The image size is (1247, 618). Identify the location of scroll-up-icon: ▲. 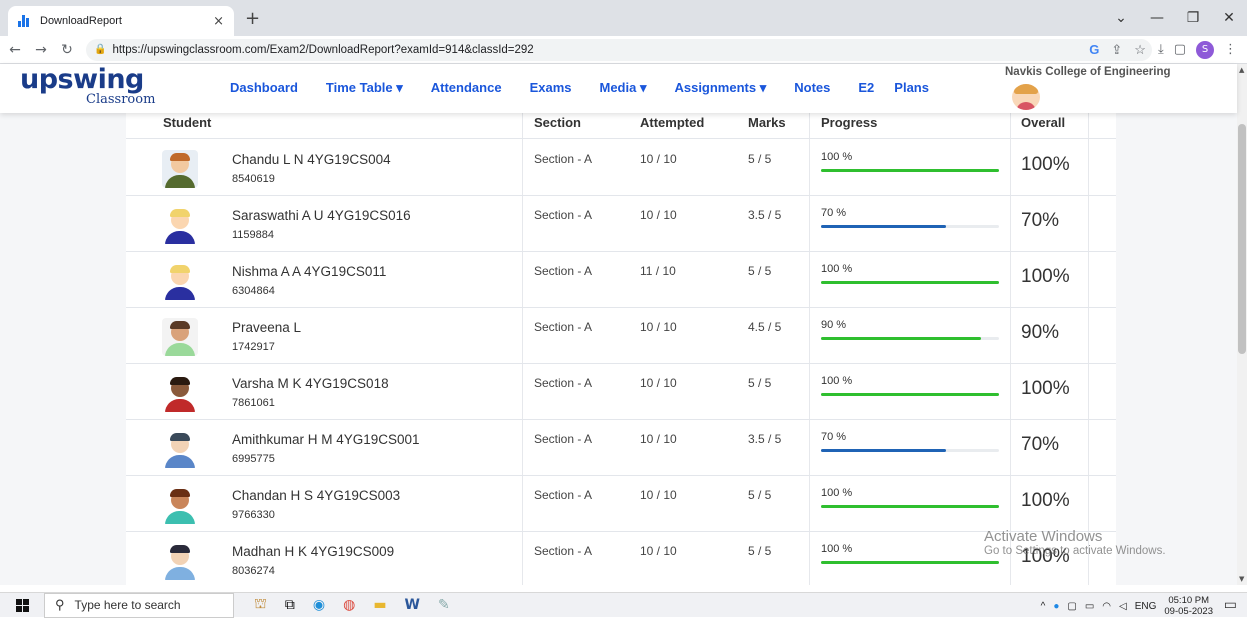
(1241, 70).